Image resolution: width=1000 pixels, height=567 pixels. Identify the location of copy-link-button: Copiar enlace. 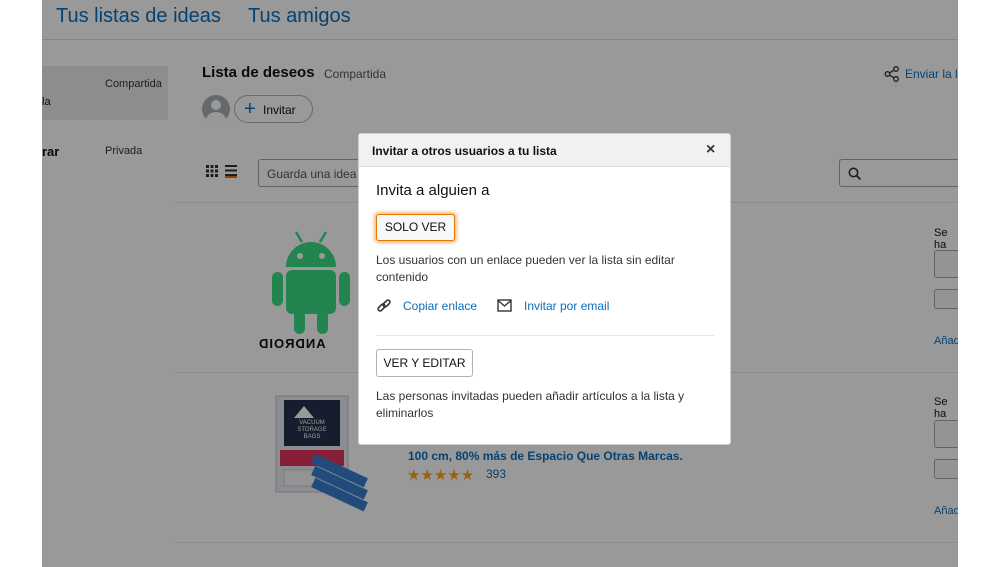
(440, 306).